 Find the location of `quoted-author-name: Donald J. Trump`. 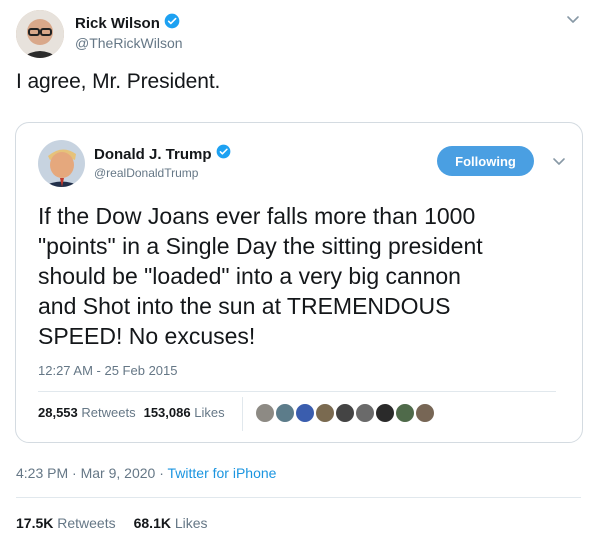

quoted-author-name: Donald J. Trump is located at coordinates (153, 154).